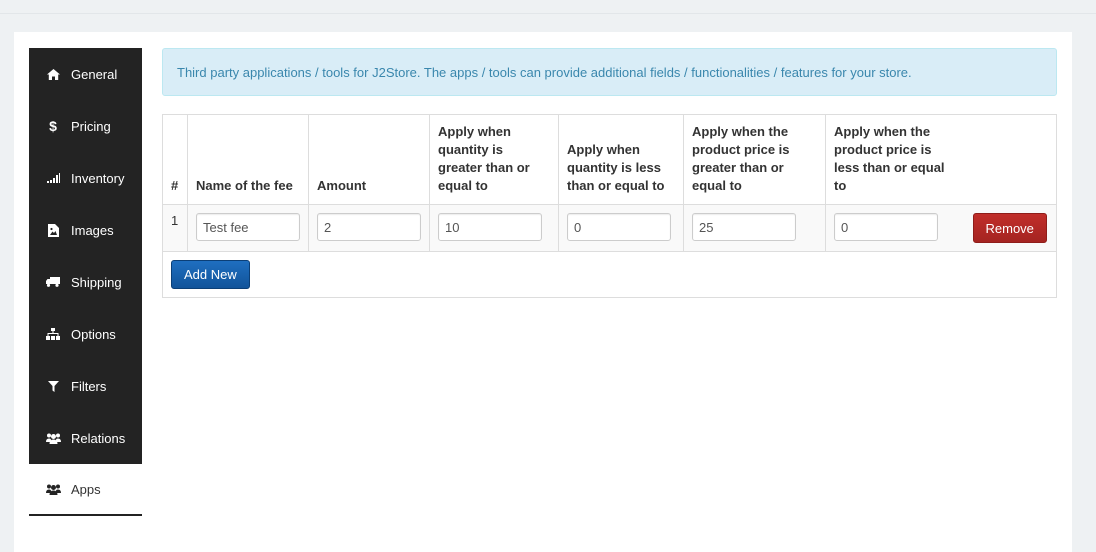 The image size is (1096, 552). Describe the element at coordinates (53, 386) in the screenshot. I see `filter-icon` at that location.